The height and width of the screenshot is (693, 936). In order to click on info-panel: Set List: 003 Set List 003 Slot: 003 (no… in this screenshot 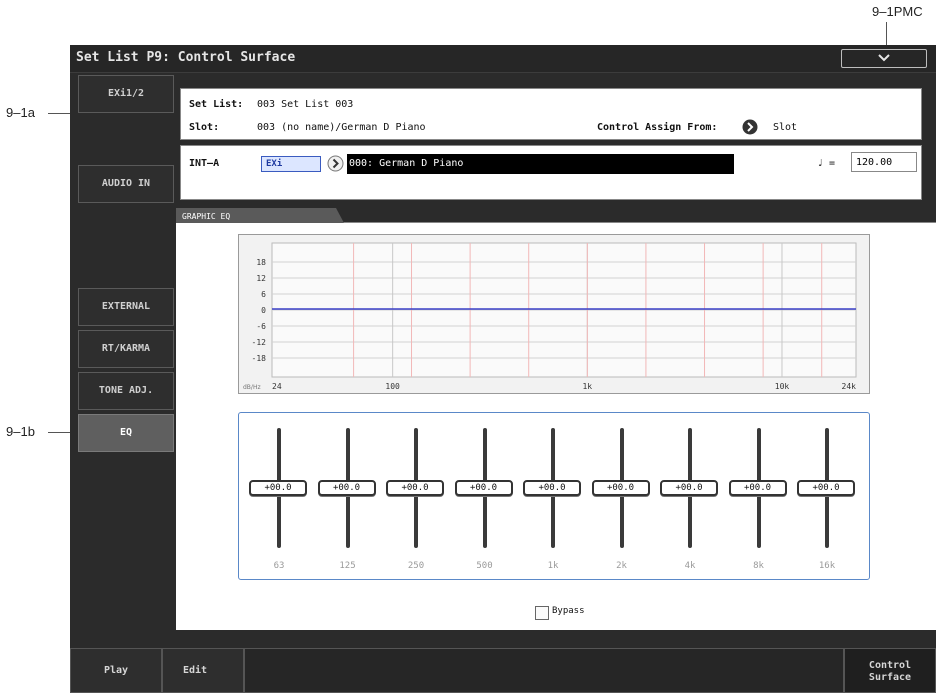, I will do `click(551, 114)`.